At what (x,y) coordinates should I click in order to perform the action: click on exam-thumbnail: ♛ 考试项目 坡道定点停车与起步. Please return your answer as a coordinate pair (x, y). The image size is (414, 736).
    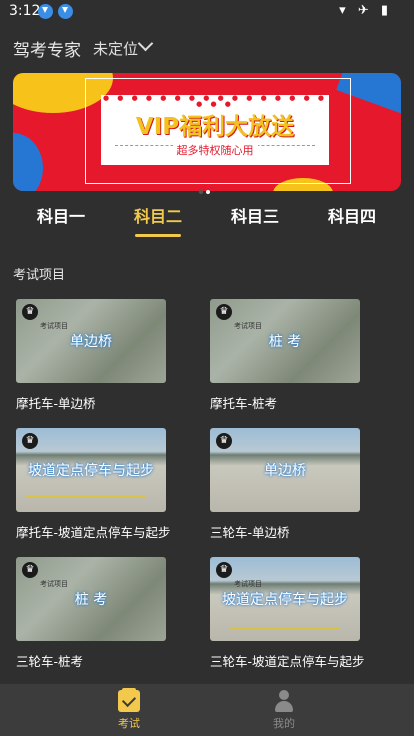
    Looking at the image, I should click on (285, 599).